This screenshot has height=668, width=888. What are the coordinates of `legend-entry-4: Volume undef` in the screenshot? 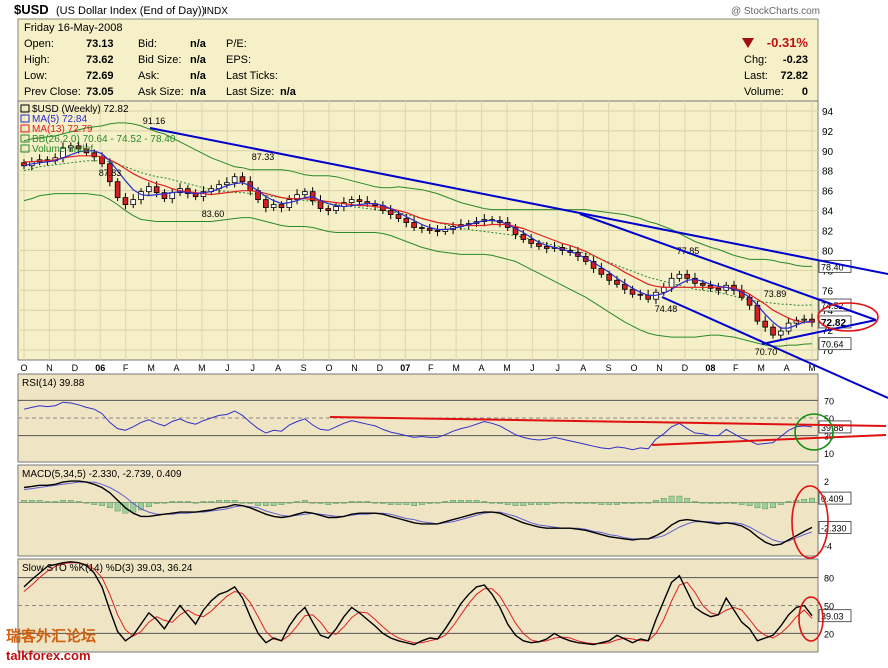 It's located at (62, 149).